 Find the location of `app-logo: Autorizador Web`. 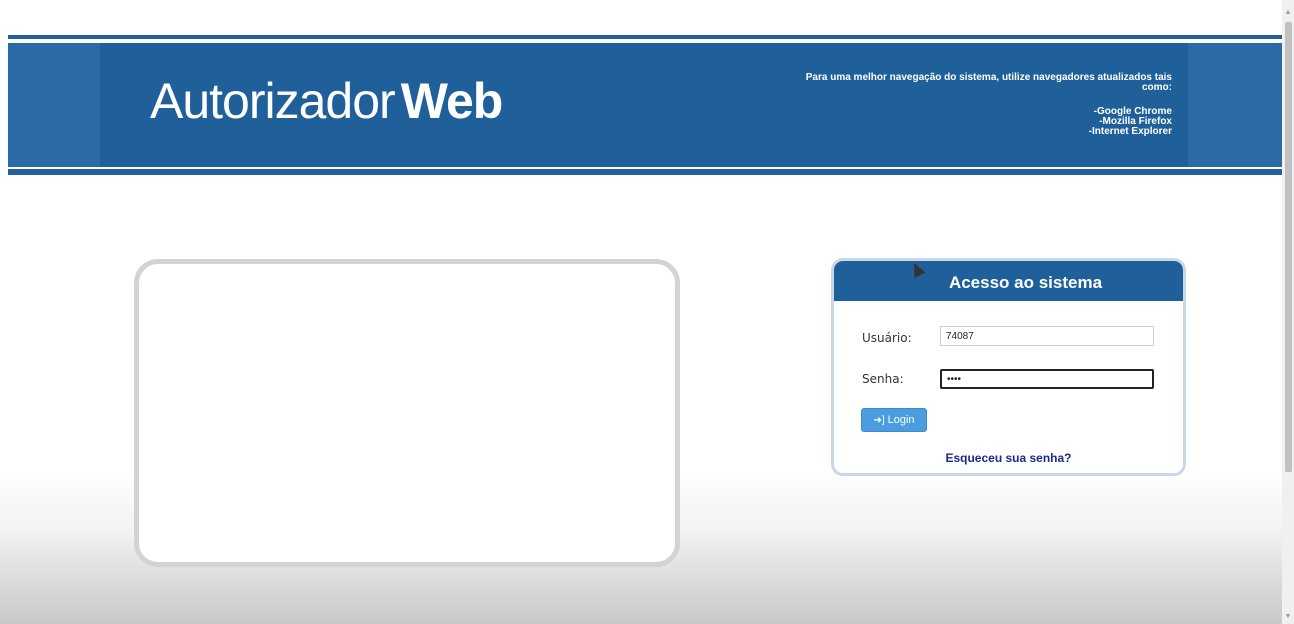

app-logo: Autorizador Web is located at coordinates (327, 101).